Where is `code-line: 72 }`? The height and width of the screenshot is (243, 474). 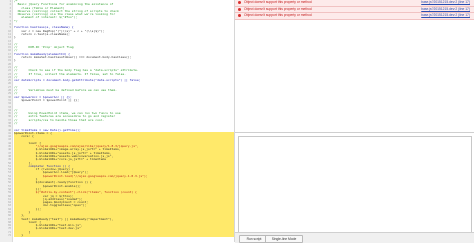
code-line: 72 } is located at coordinates (121, 235).